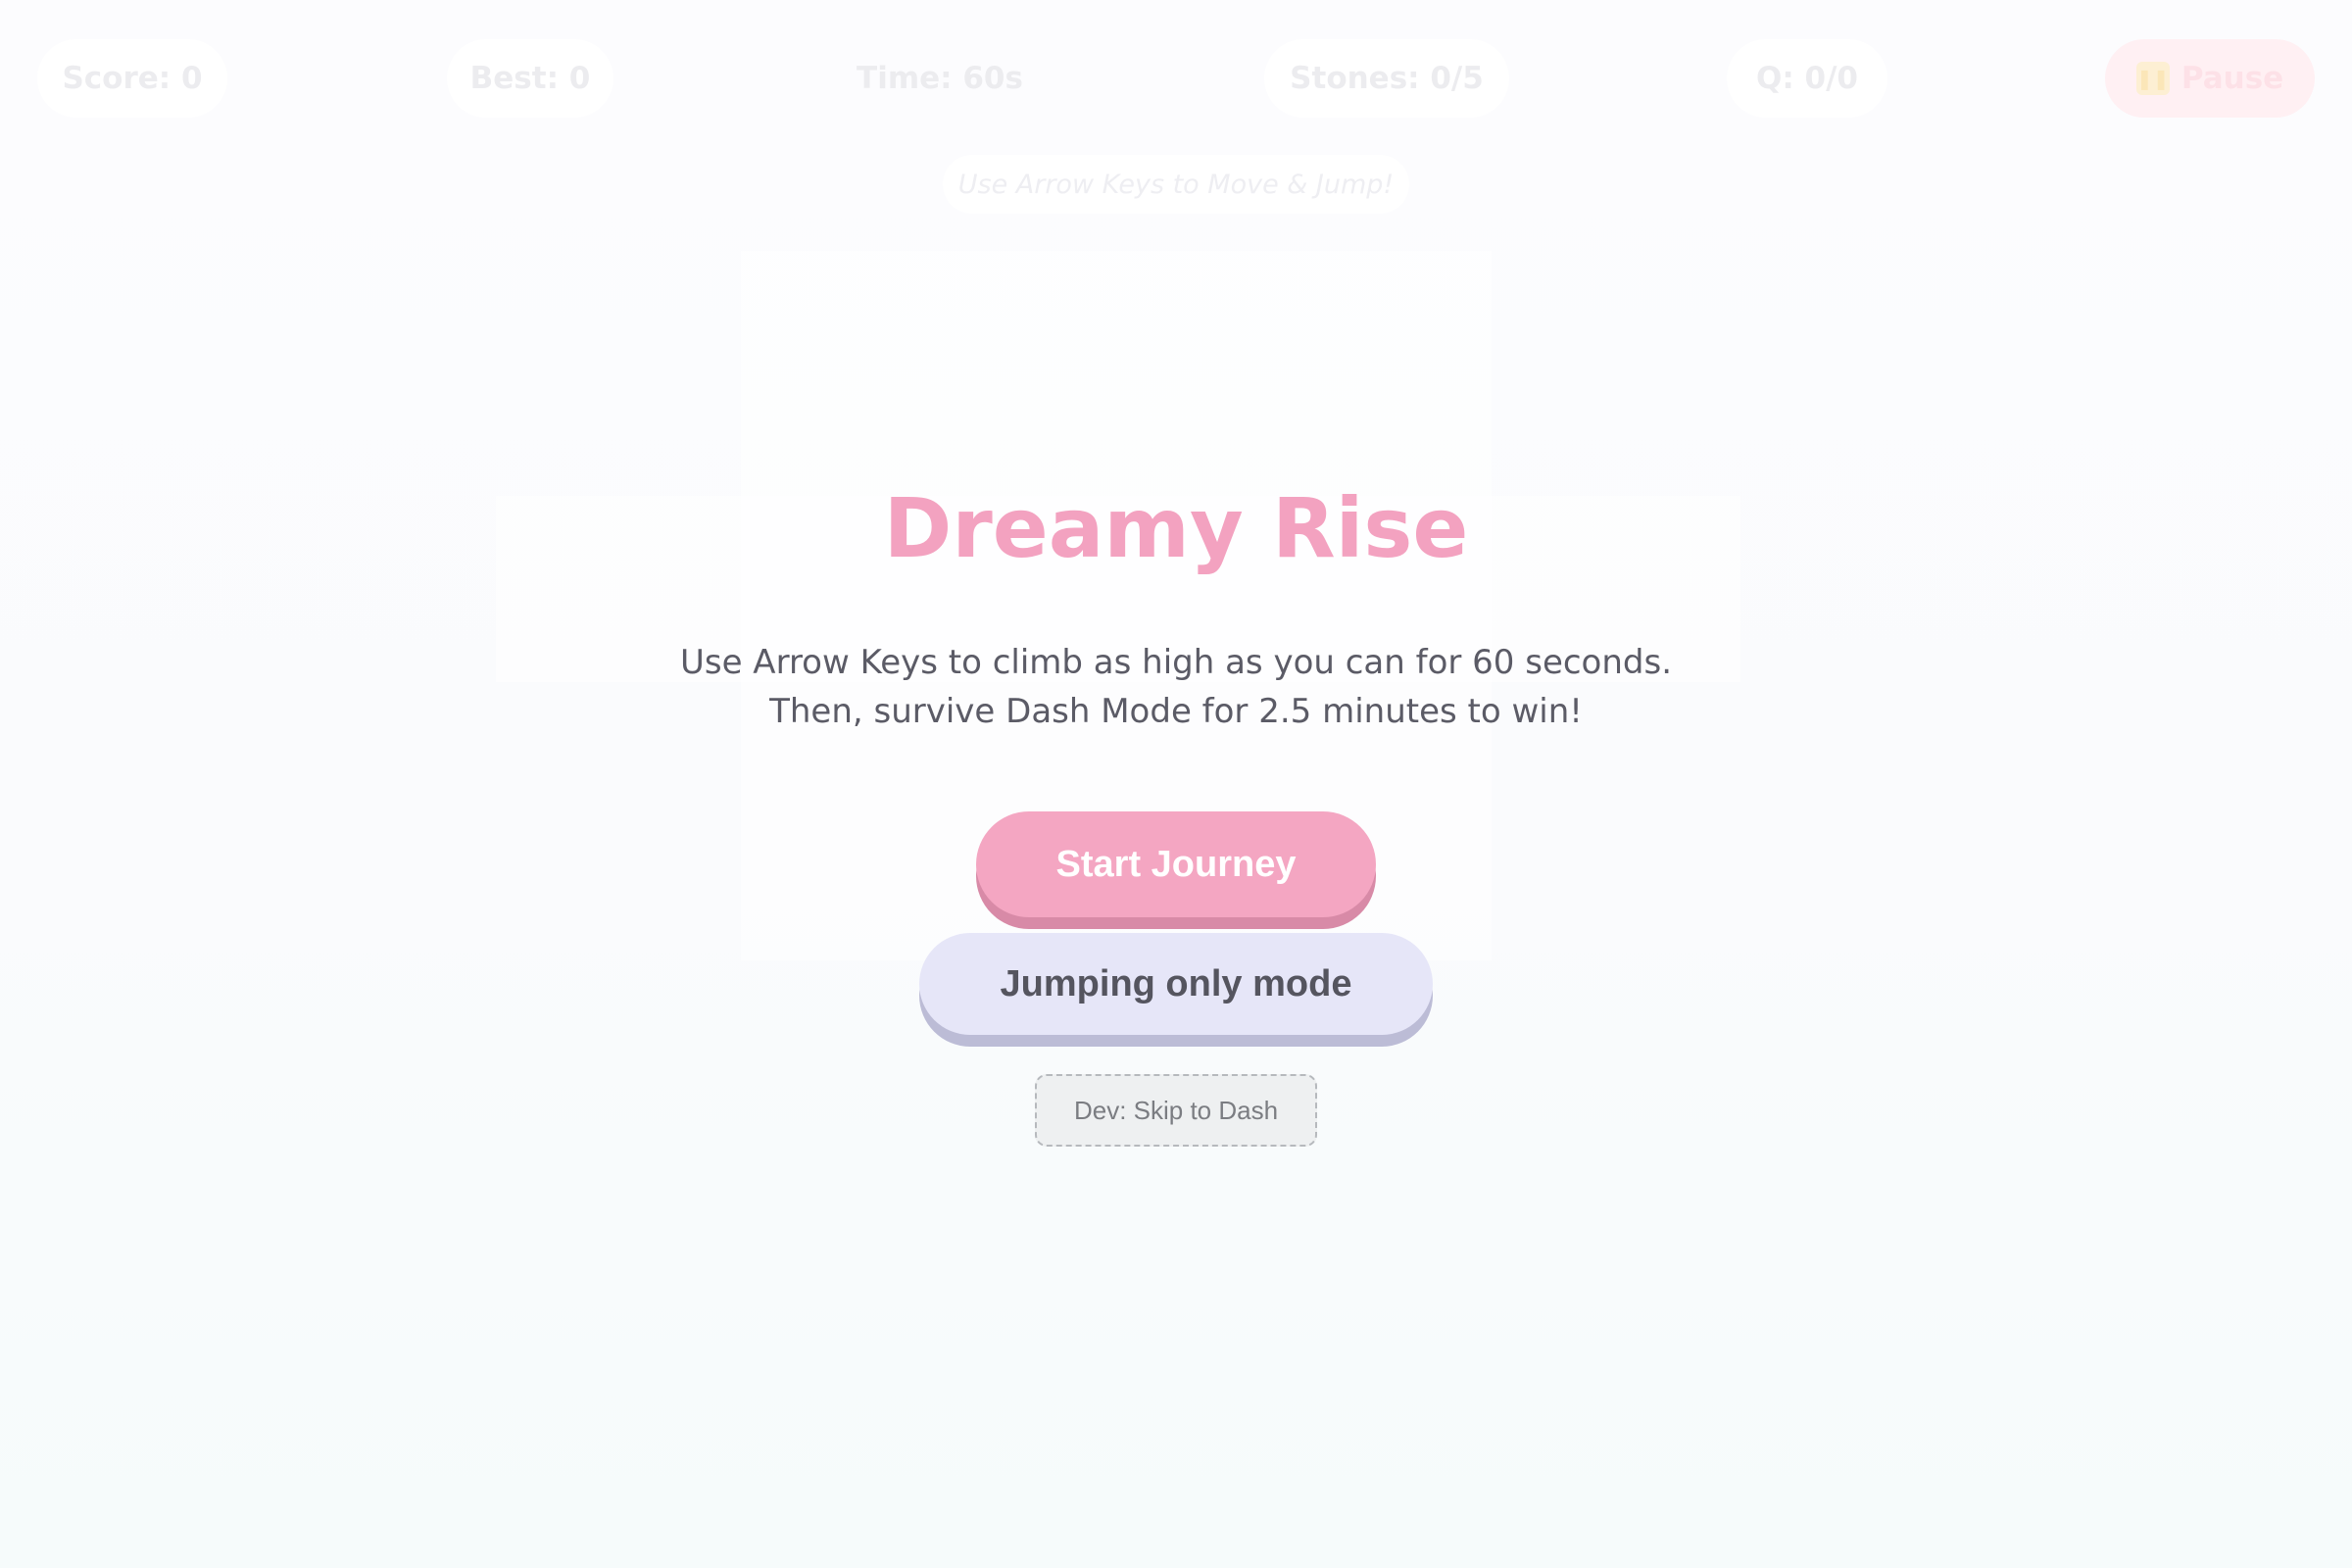 The image size is (2352, 1568). I want to click on pause-button: ❚❚ Pause, so click(2210, 78).